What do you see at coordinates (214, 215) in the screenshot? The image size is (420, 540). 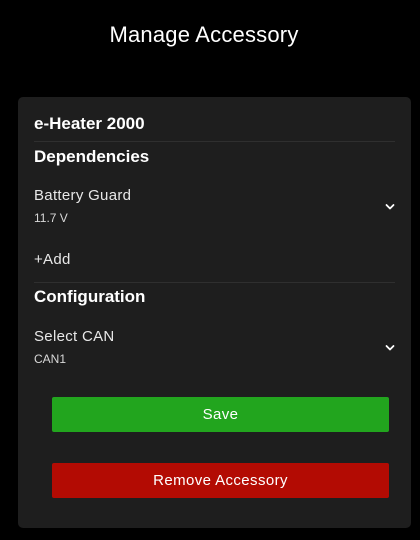 I see `dependency-battery-guard-select: Battery Guard 11.7 V` at bounding box center [214, 215].